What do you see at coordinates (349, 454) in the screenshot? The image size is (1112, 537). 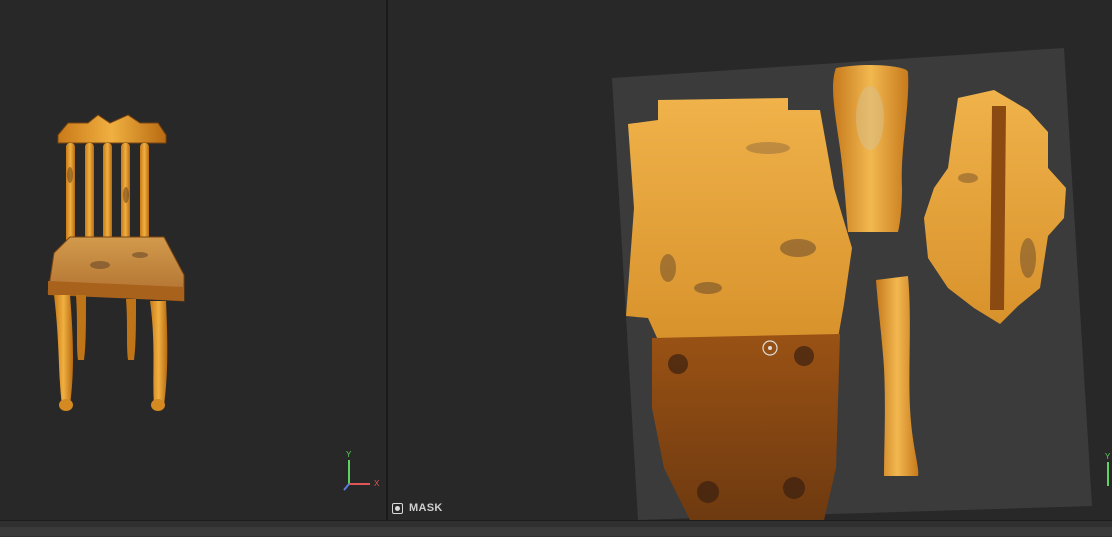 I see `axis-y-label: Y` at bounding box center [349, 454].